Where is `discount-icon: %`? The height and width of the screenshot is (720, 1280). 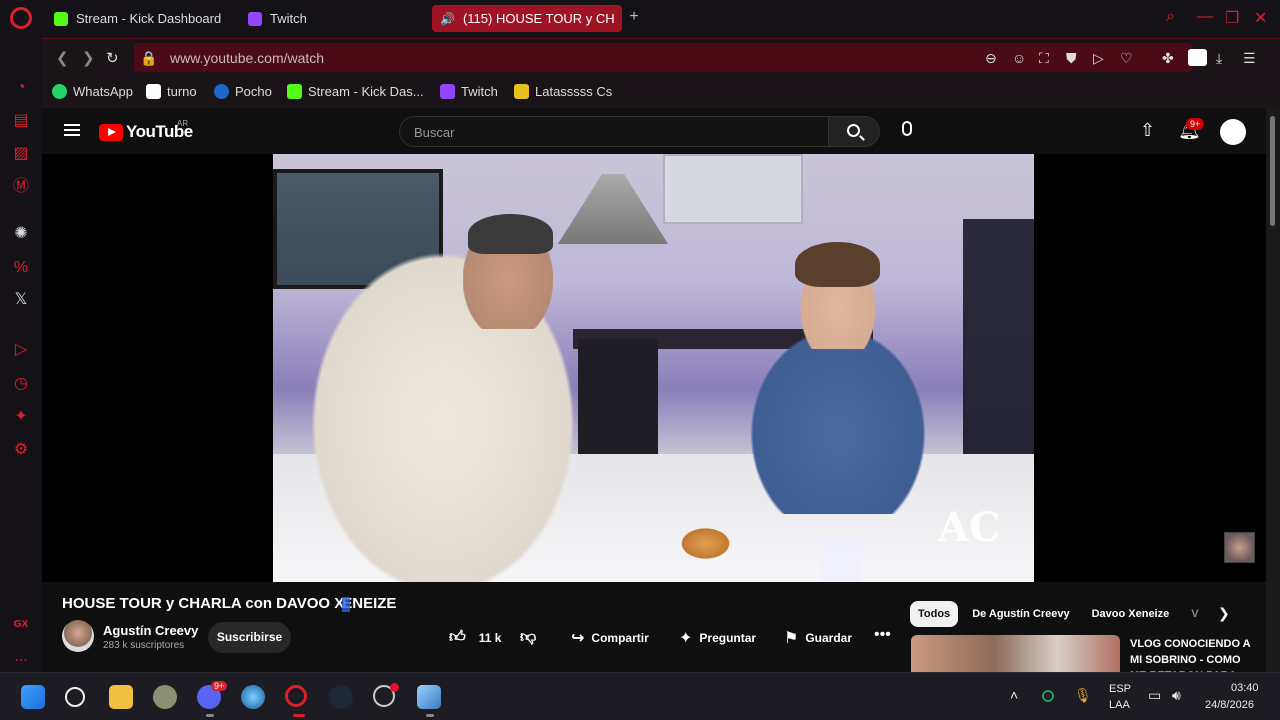
discount-icon: % is located at coordinates (21, 268).